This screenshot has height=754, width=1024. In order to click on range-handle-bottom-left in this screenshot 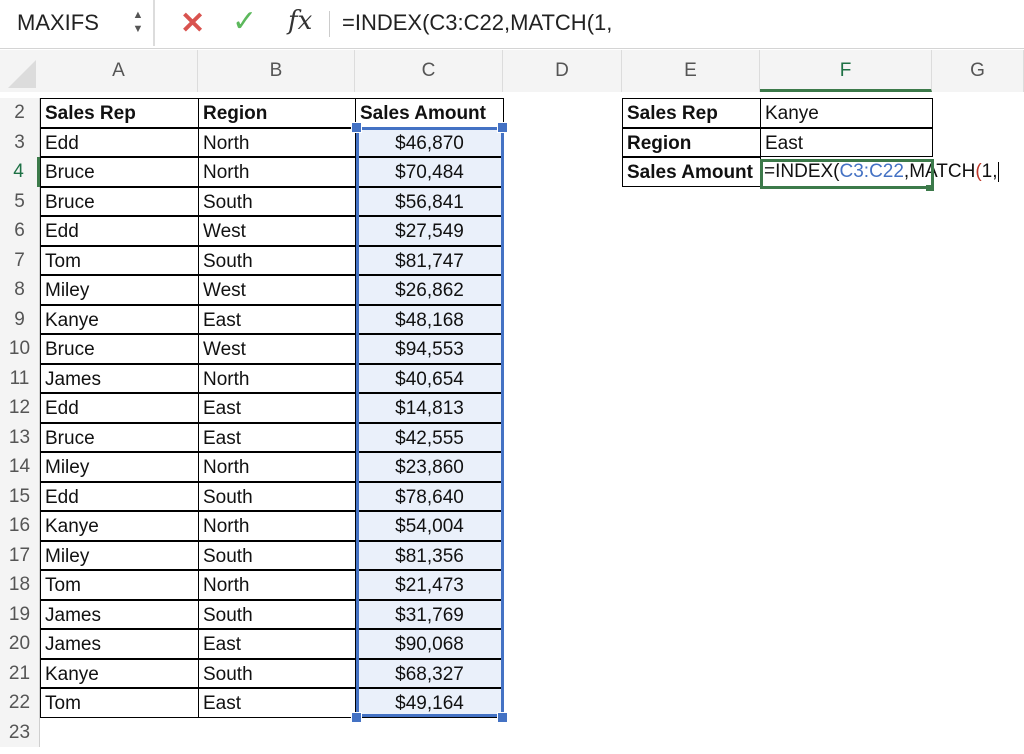, I will do `click(356, 717)`.